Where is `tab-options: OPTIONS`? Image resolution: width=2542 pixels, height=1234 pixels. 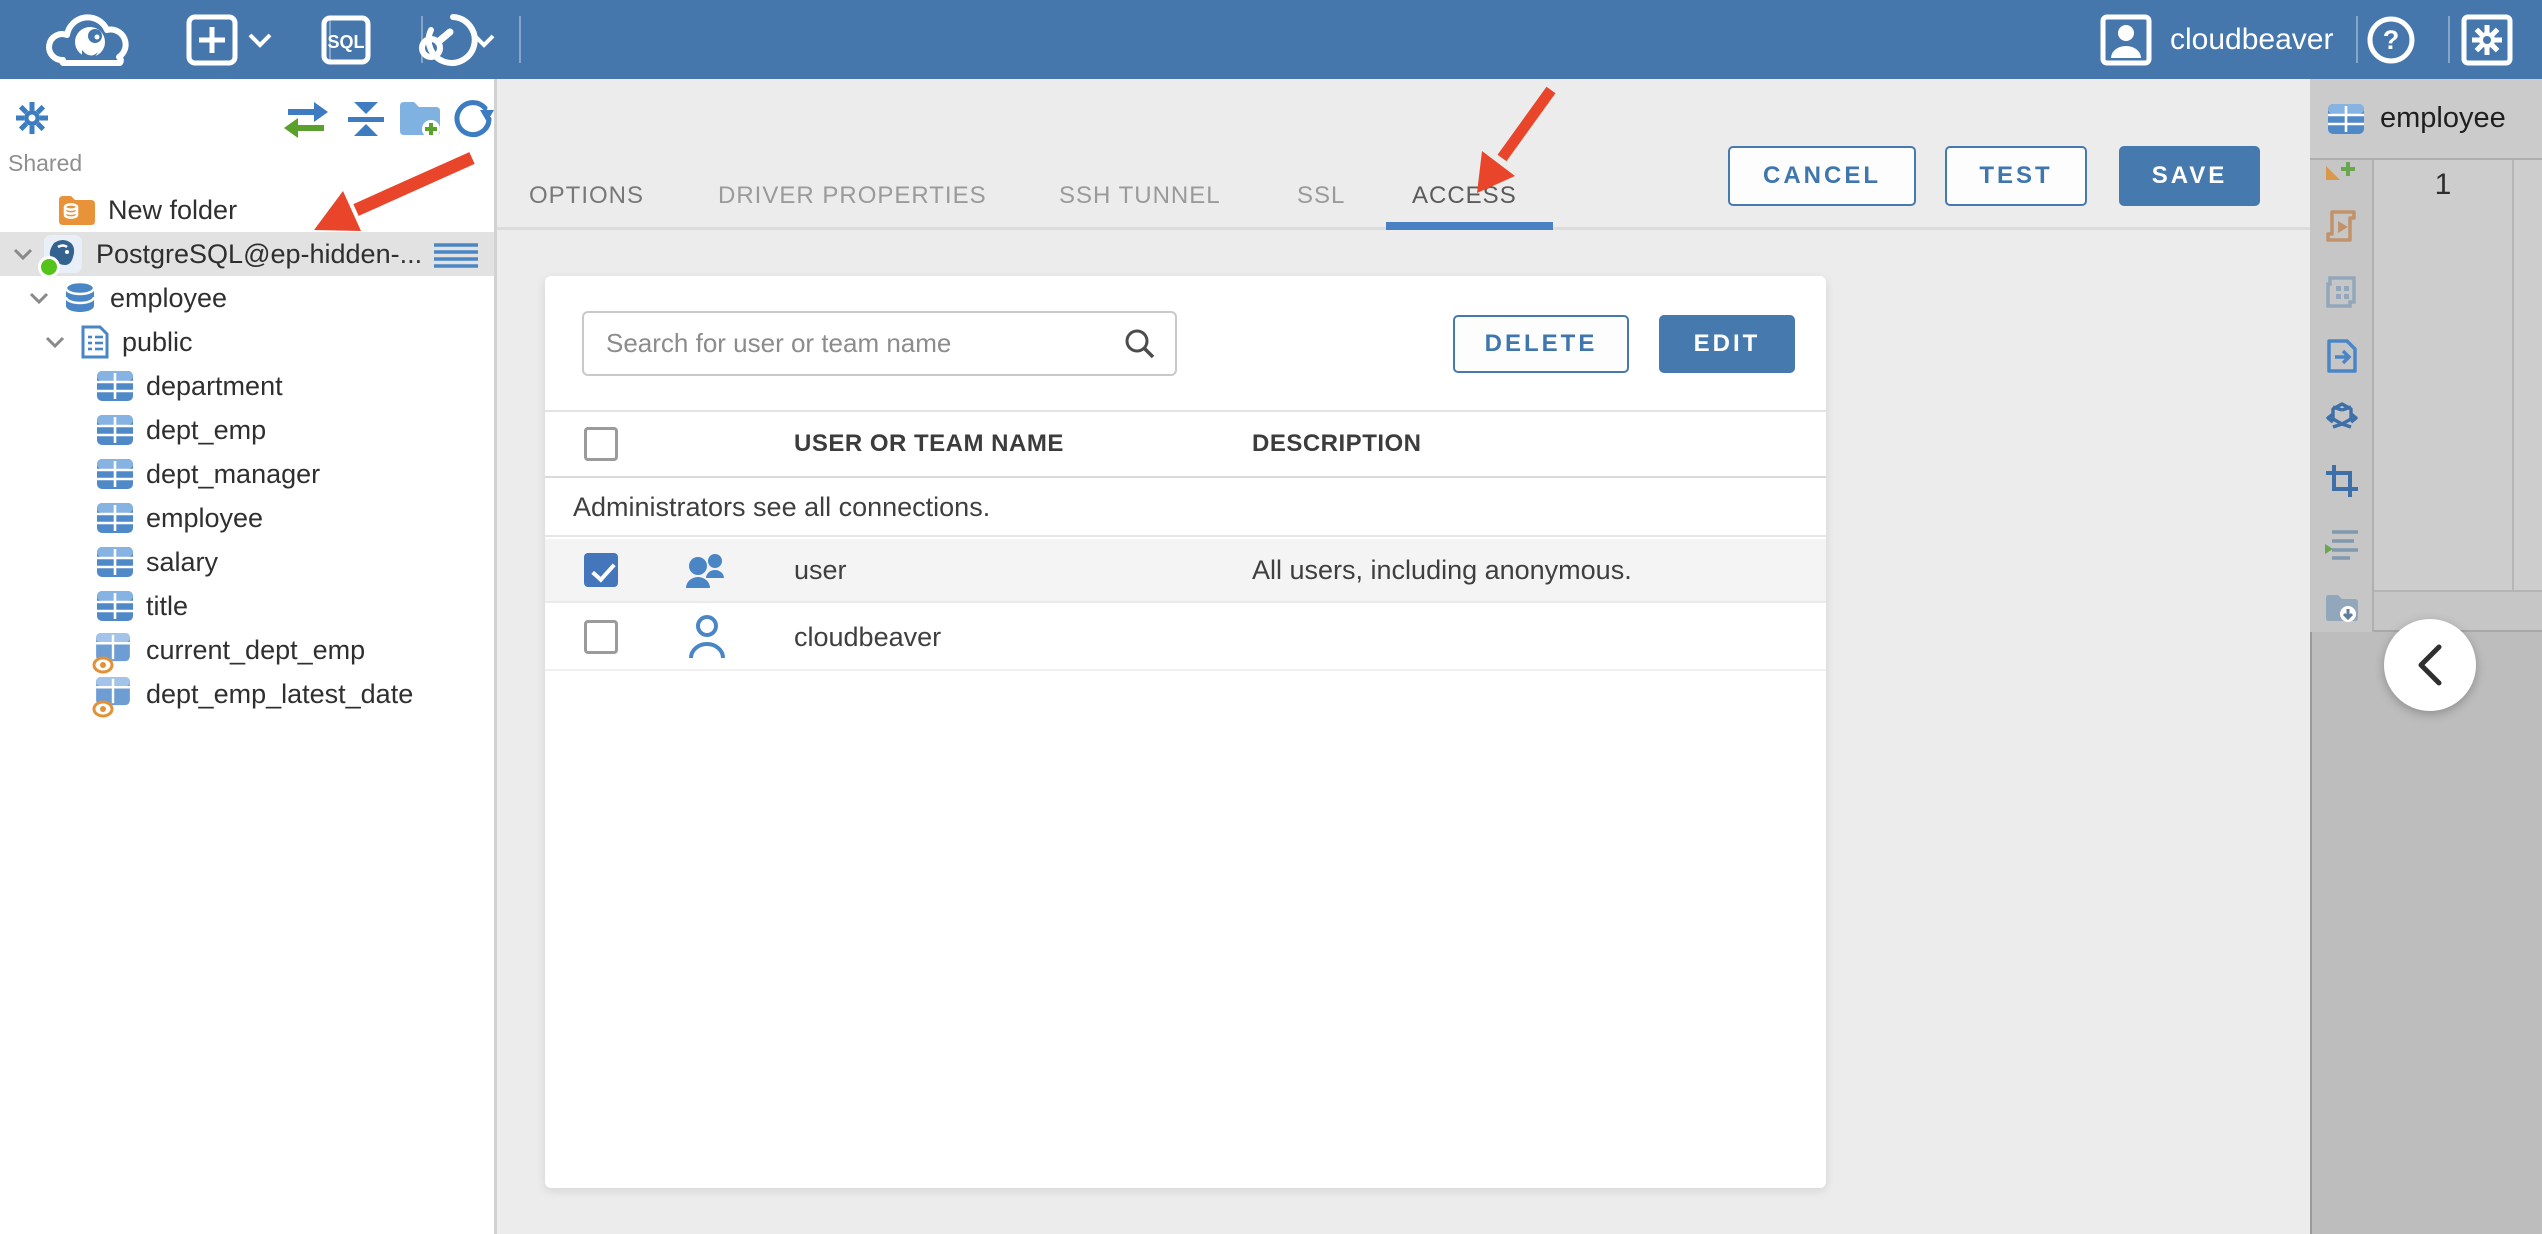
tab-options: OPTIONS is located at coordinates (586, 196).